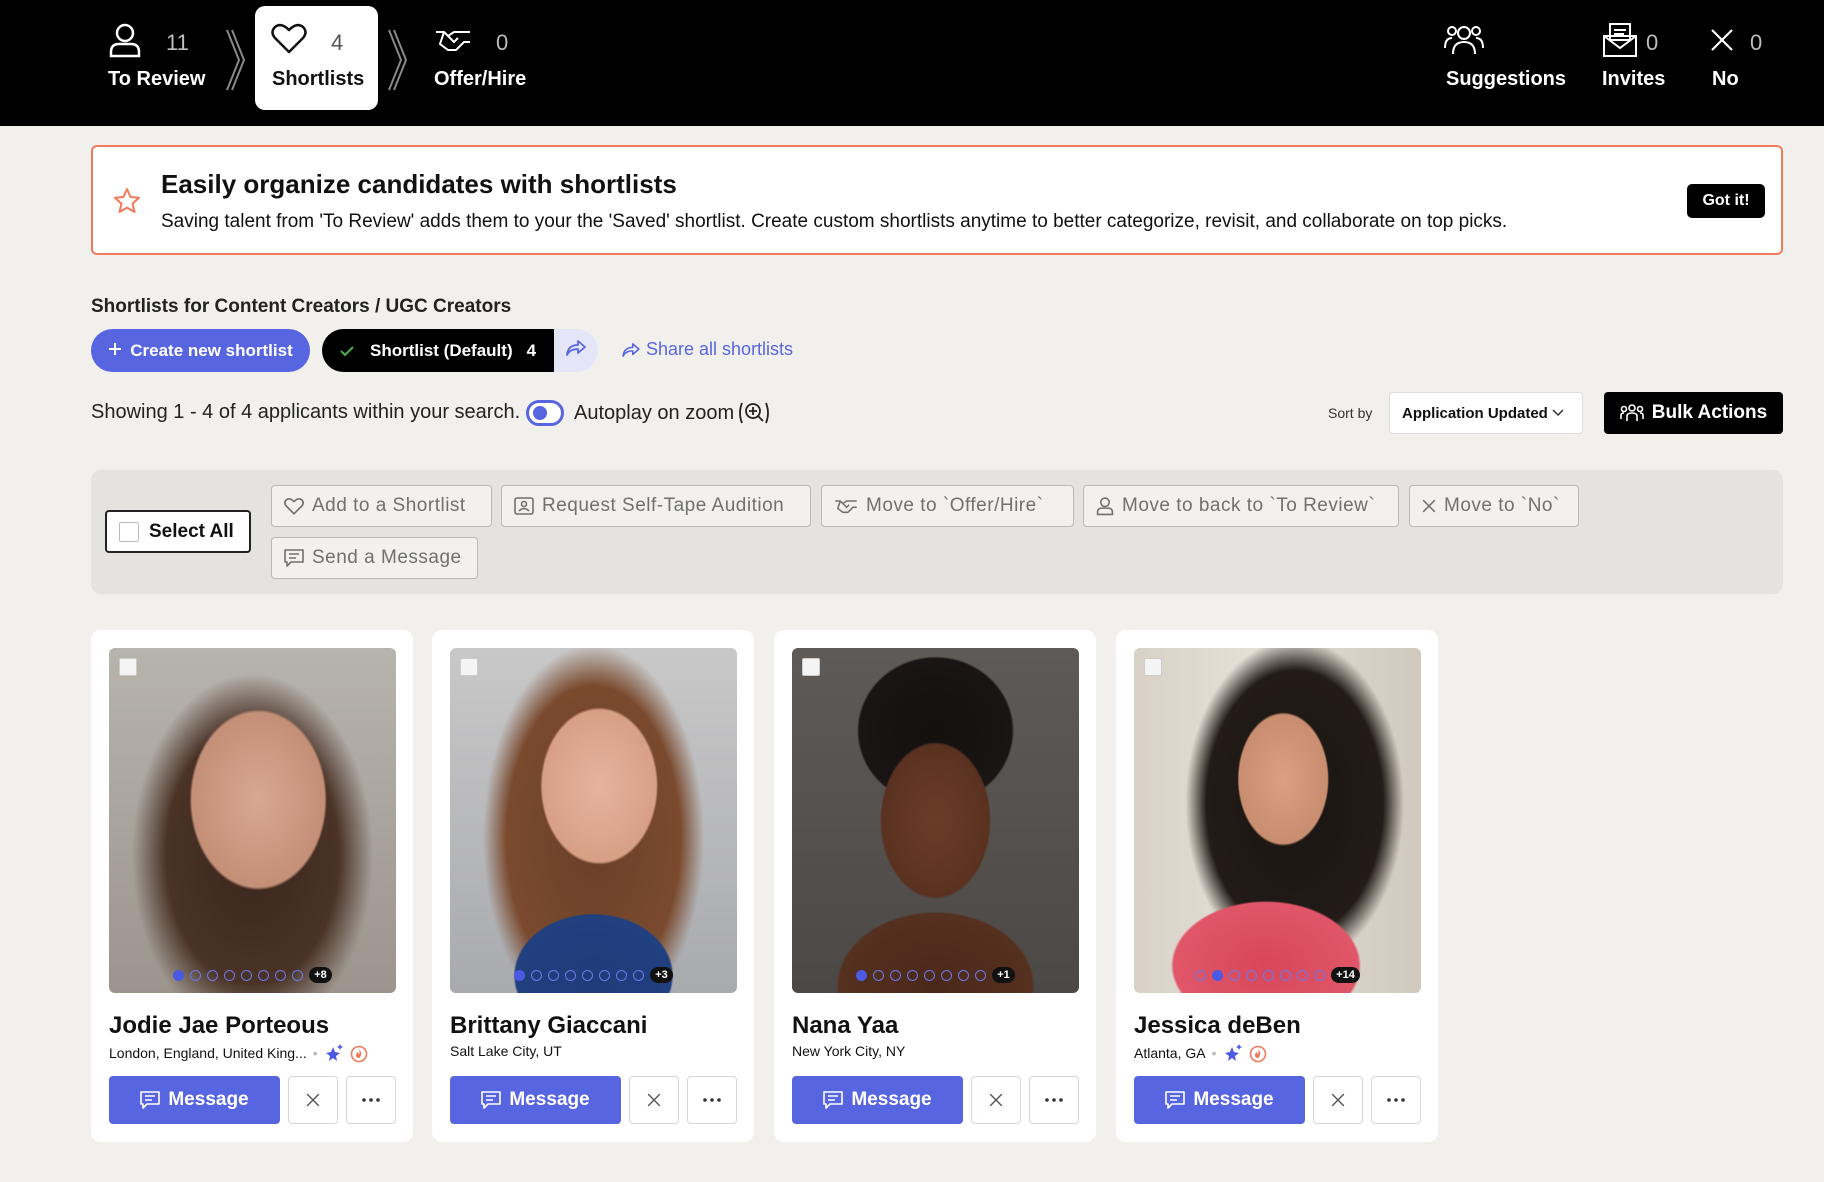  What do you see at coordinates (1241, 506) in the screenshot?
I see `move-to-review-button: Move to back to `To Review`` at bounding box center [1241, 506].